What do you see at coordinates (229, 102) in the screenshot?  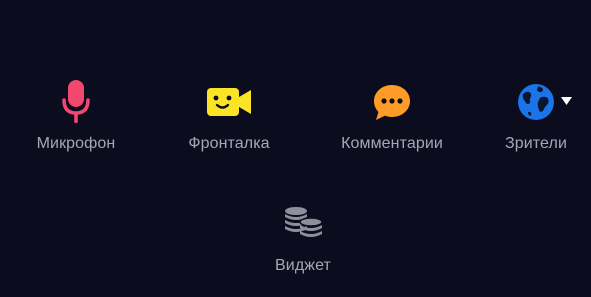 I see `front-camera-icon` at bounding box center [229, 102].